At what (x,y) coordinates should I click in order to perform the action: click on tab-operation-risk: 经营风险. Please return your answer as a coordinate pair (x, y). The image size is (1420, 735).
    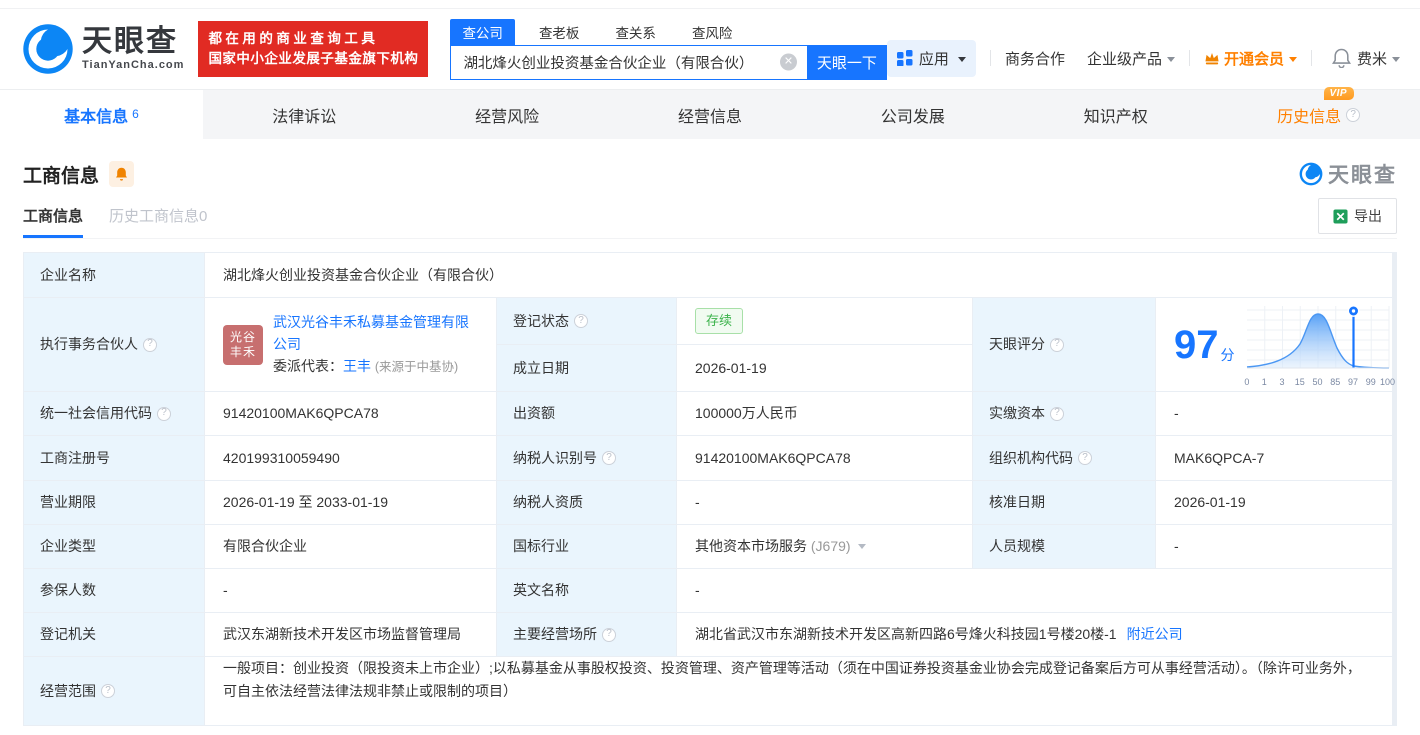
    Looking at the image, I should click on (507, 114).